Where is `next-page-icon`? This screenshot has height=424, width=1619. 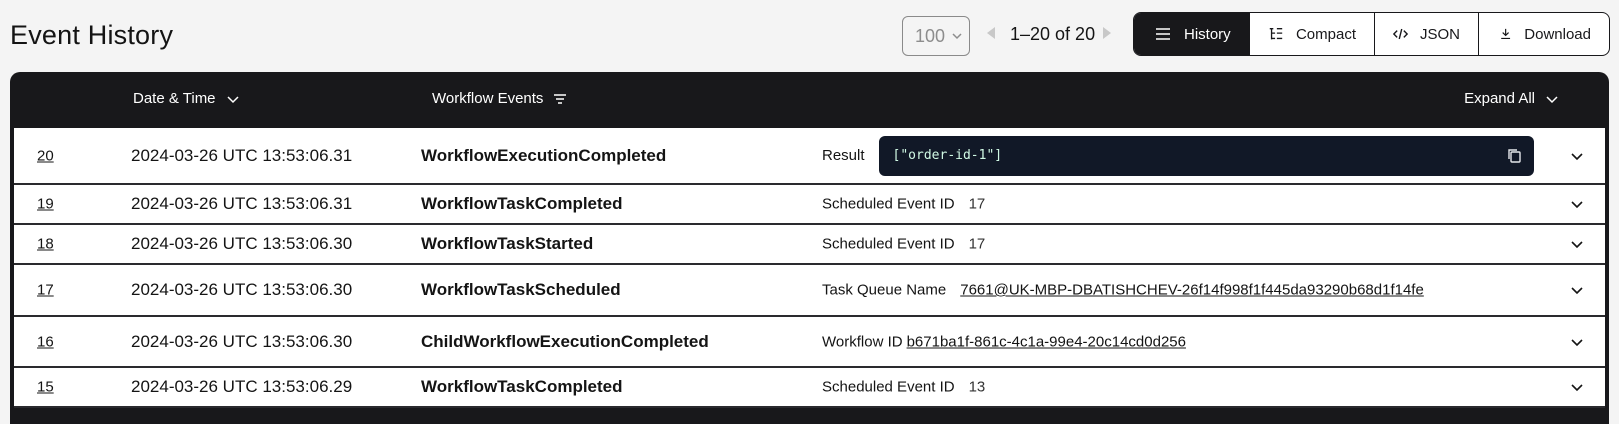
next-page-icon is located at coordinates (1107, 33).